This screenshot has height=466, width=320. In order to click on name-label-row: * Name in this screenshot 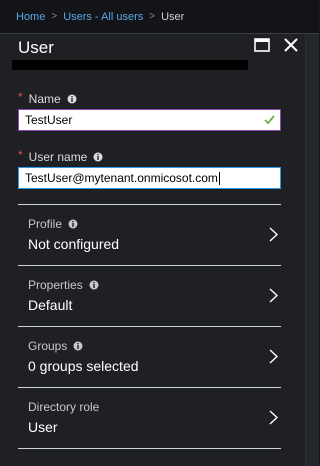, I will do `click(47, 98)`.